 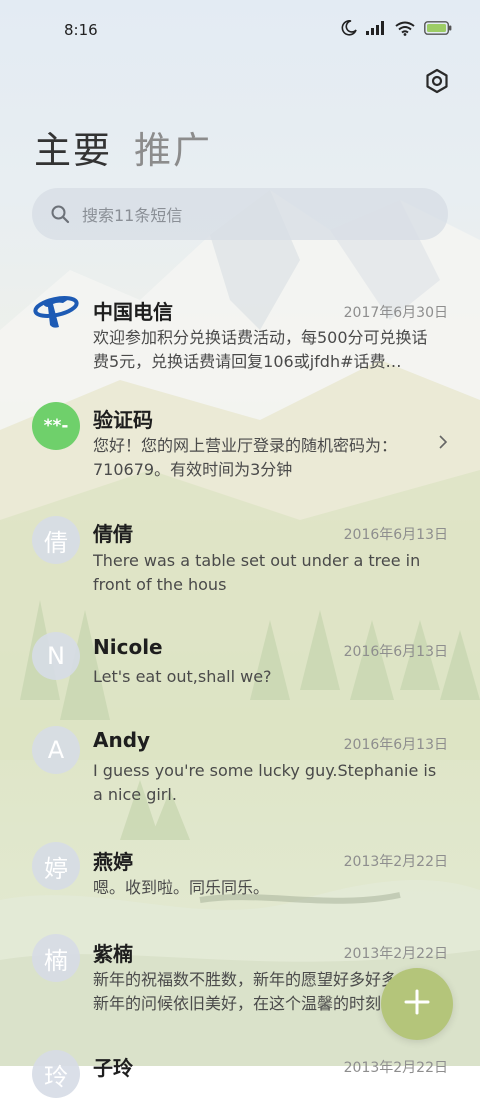 I want to click on status-time: 8:16, so click(x=81, y=30).